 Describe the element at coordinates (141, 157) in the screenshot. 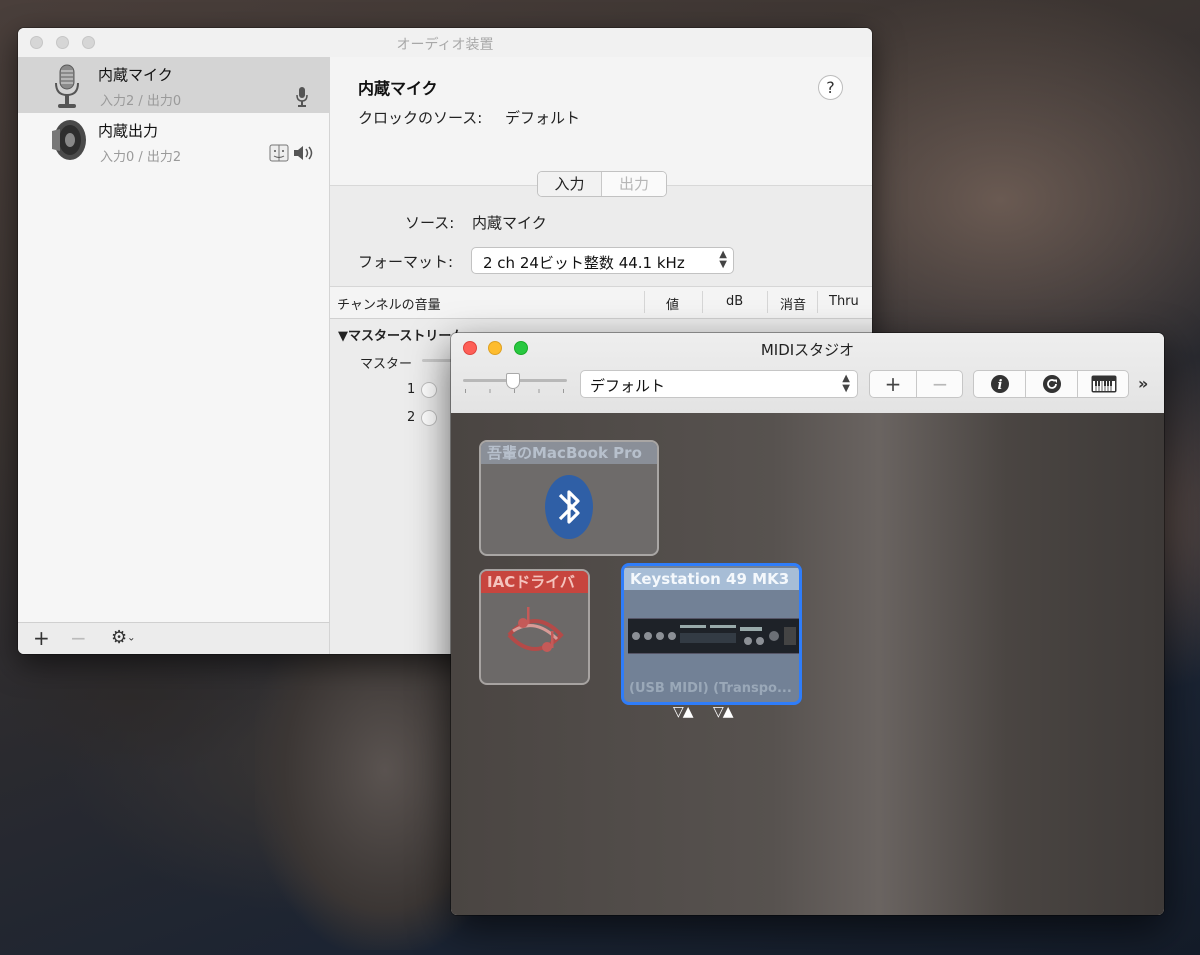

I see `device-io-count: 入力0 / 出力2` at that location.